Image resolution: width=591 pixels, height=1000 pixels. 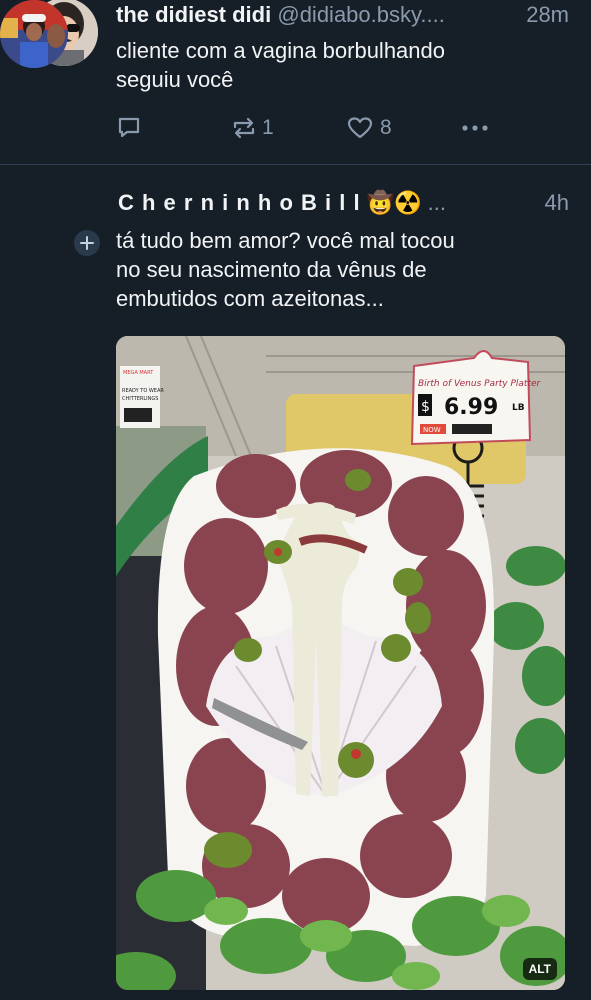 I want to click on avatar-image, so click(x=34, y=34).